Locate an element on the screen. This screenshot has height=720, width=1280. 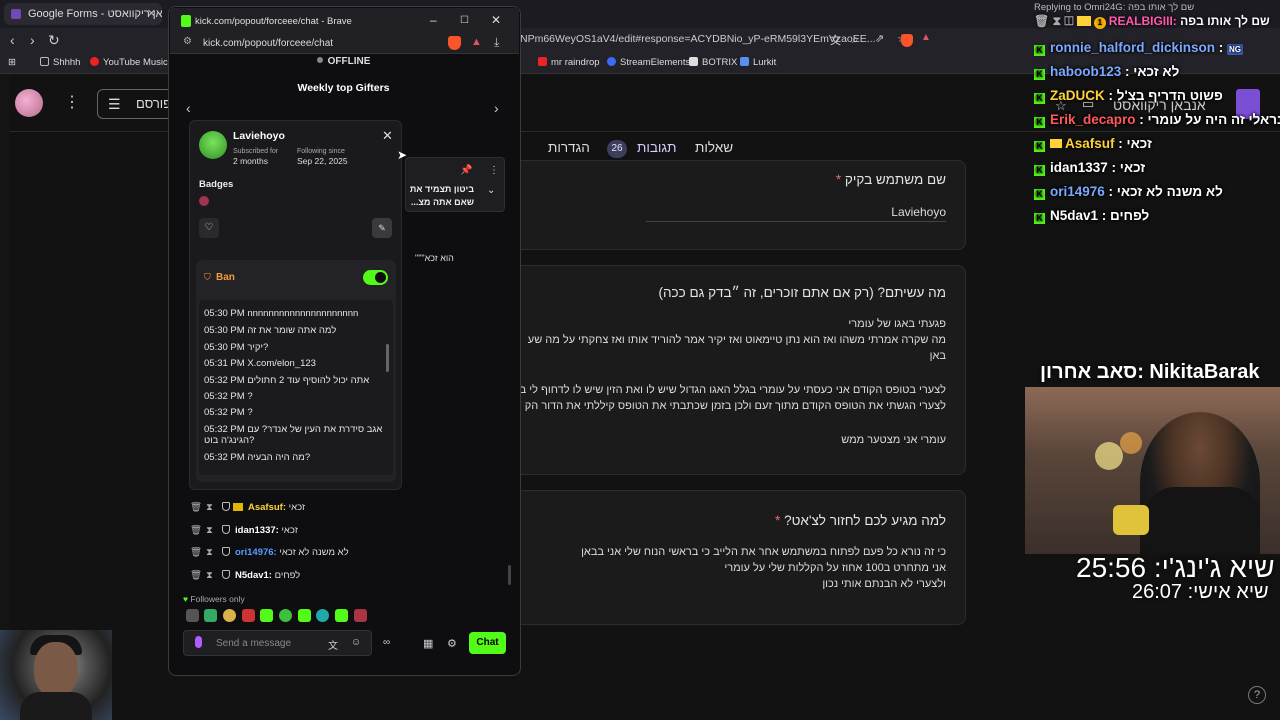
emoji-icon: ☺ is located at coordinates (356, 642).